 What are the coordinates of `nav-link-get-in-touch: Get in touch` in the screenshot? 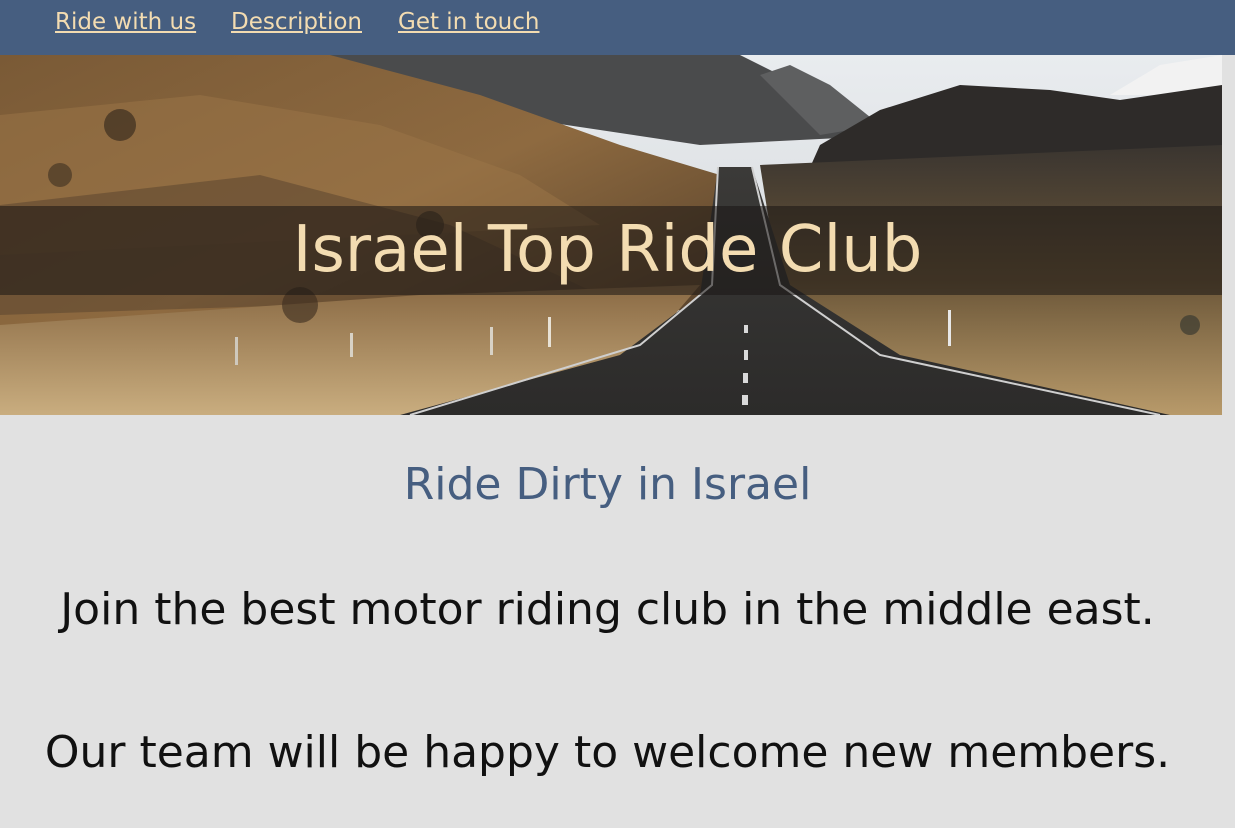 It's located at (468, 22).